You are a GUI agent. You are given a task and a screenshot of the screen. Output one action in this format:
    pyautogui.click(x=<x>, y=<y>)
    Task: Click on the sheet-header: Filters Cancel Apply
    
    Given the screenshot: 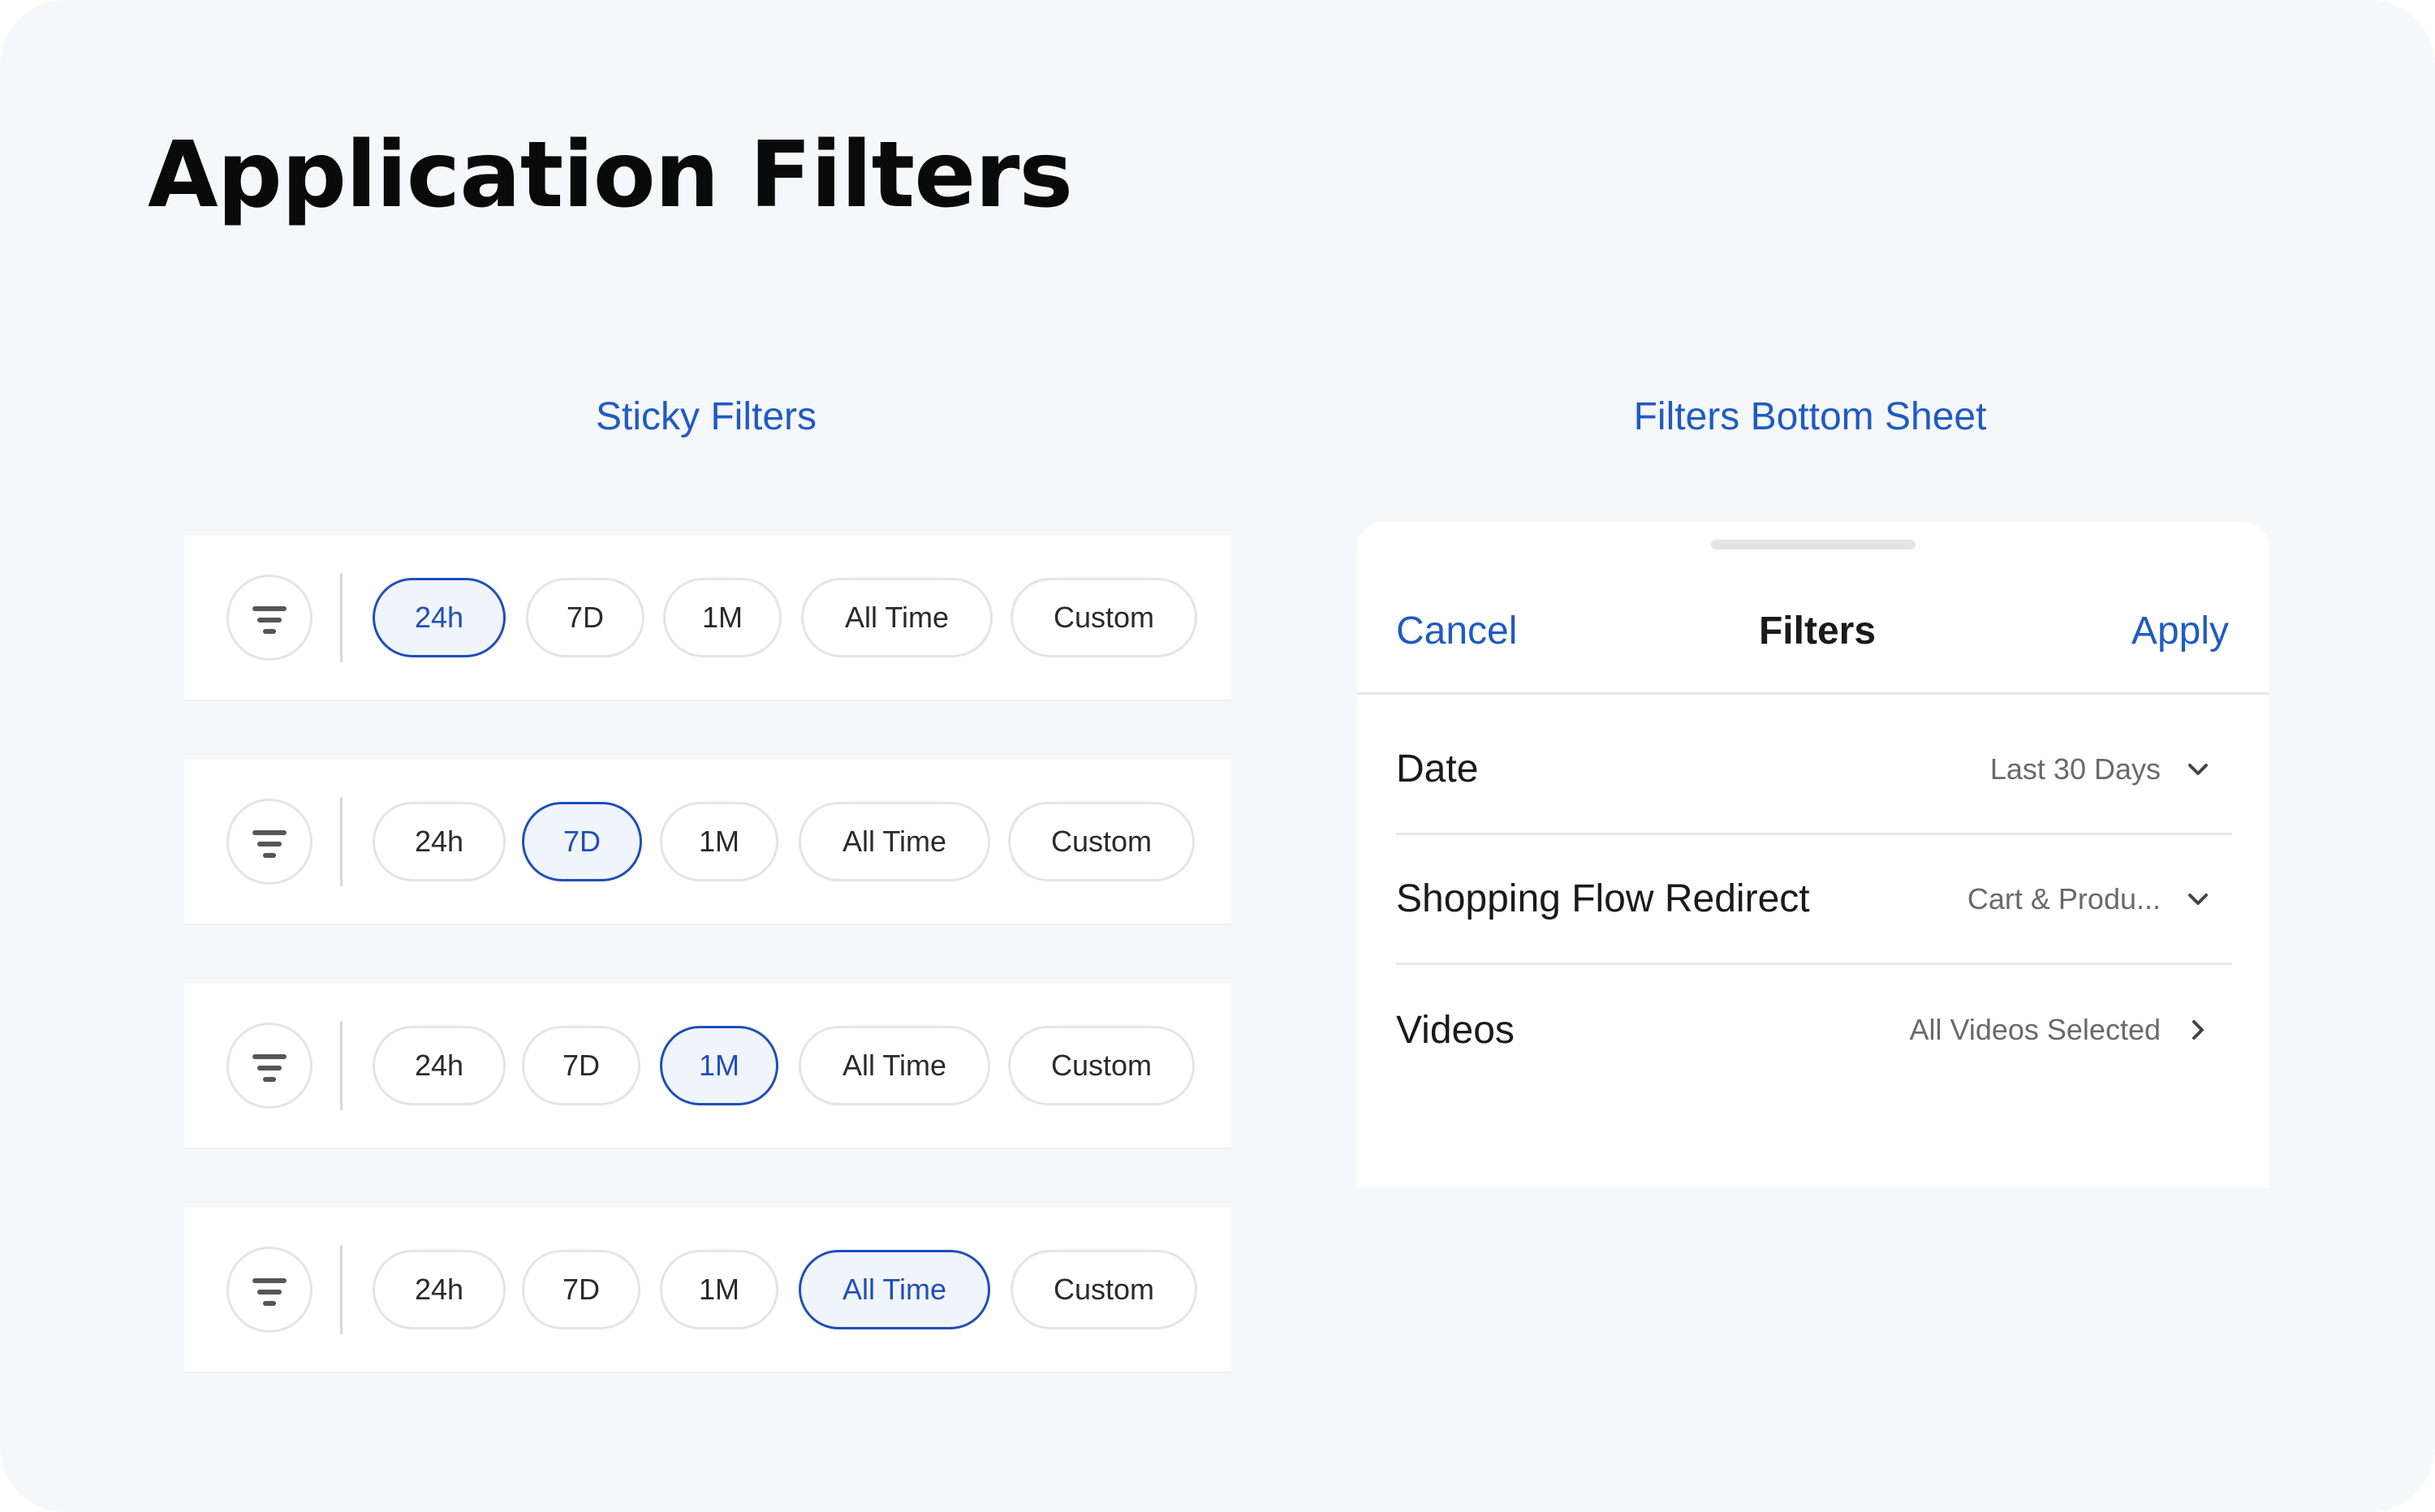 What is the action you would take?
    pyautogui.click(x=1813, y=631)
    